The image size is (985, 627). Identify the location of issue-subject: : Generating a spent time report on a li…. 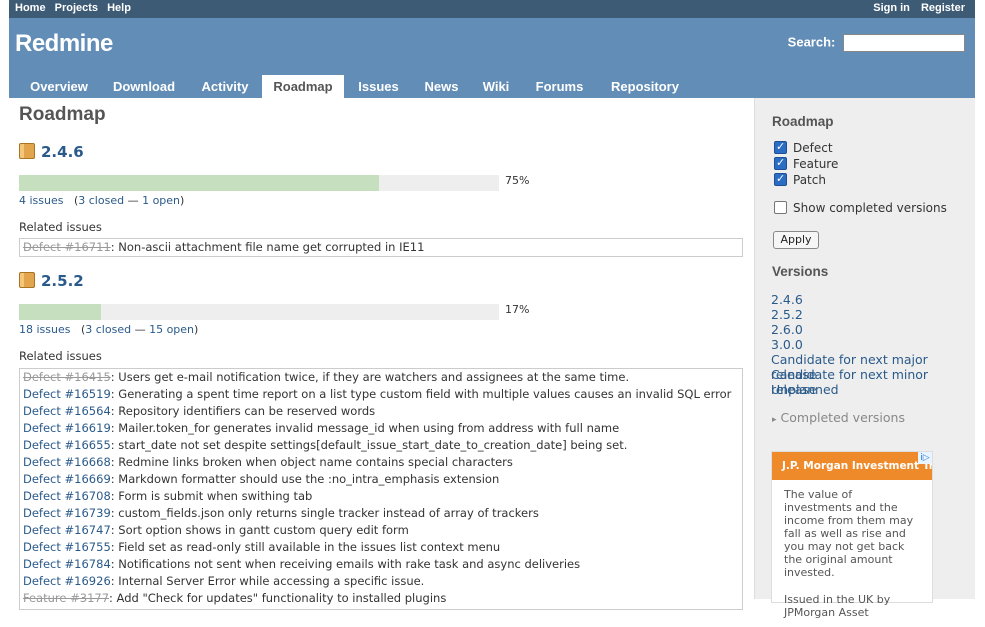
(421, 394).